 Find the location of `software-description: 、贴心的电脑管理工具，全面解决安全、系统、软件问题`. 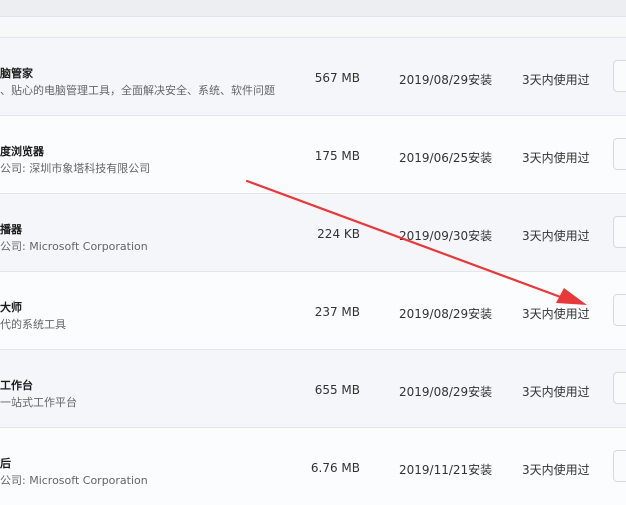

software-description: 、贴心的电脑管理工具，全面解决安全、系统、软件问题 is located at coordinates (137, 90).